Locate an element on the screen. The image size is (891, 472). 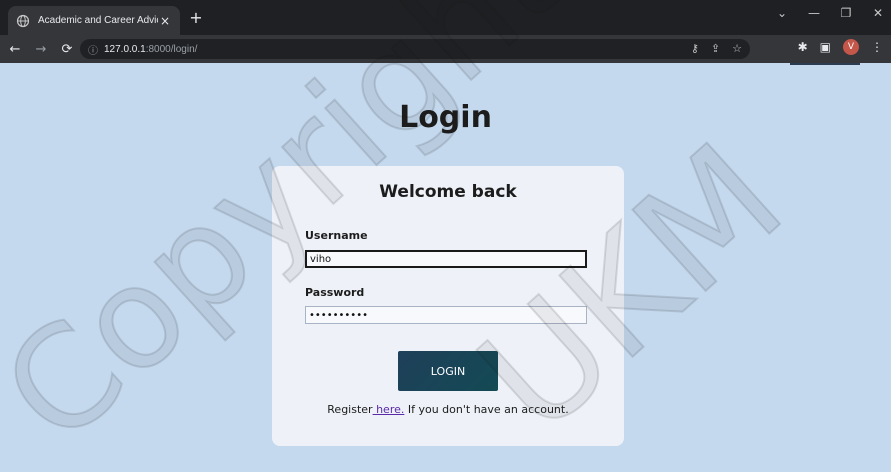
star-icon: ☆ is located at coordinates (737, 48).